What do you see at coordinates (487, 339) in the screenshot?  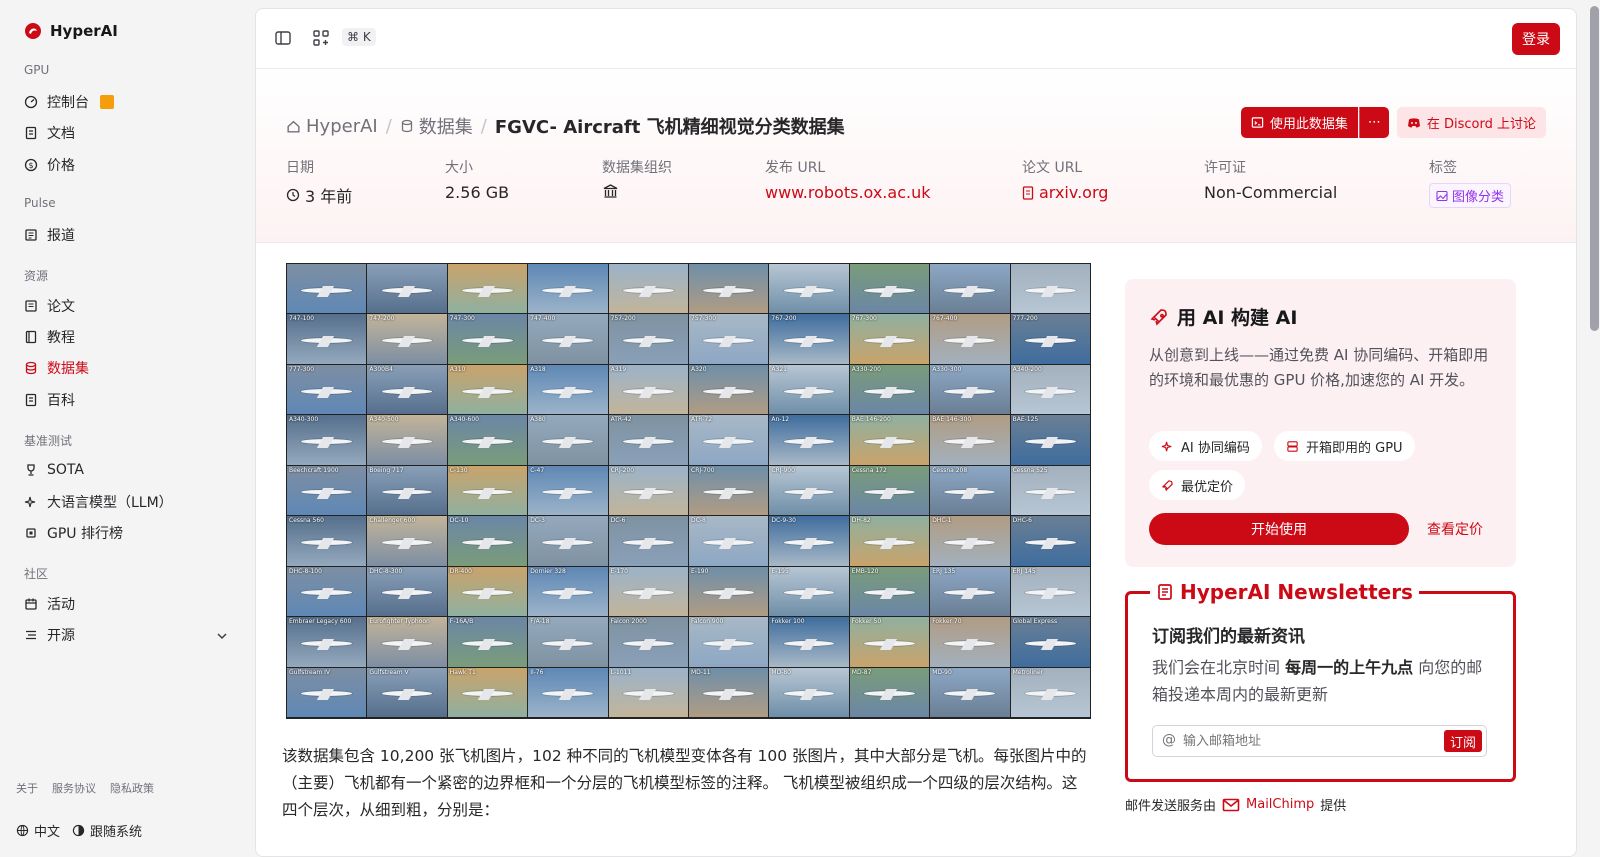 I see `preview-tile: 747-300` at bounding box center [487, 339].